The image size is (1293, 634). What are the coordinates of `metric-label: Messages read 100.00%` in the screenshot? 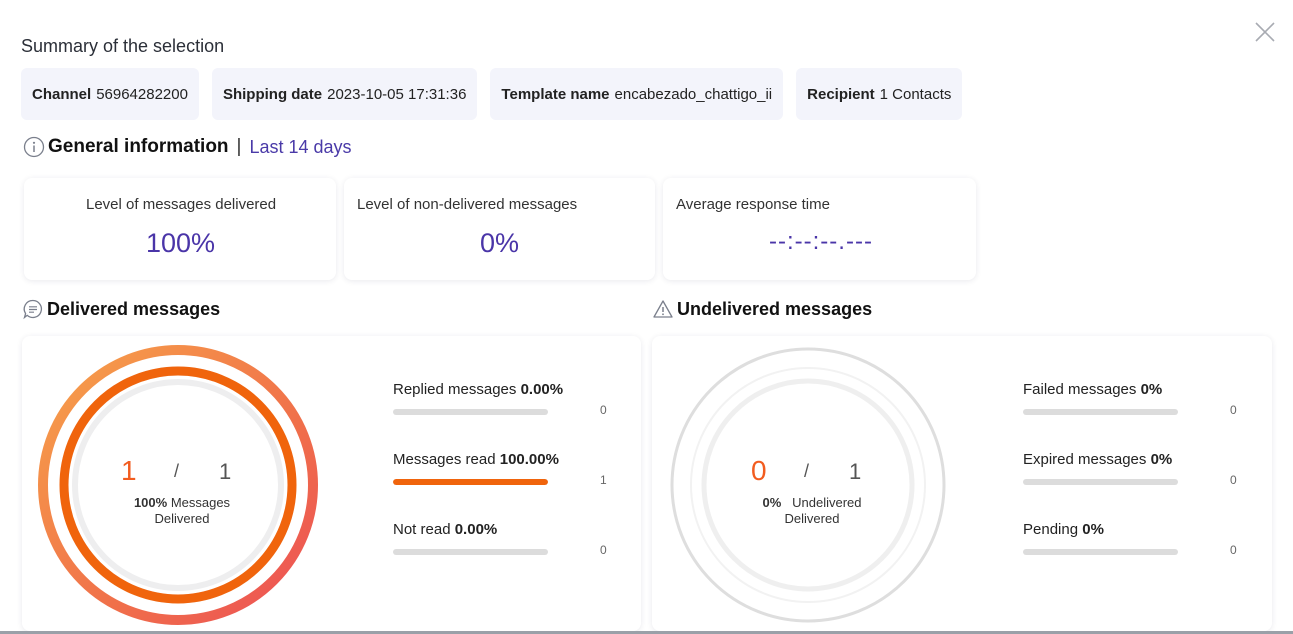 It's located at (476, 459).